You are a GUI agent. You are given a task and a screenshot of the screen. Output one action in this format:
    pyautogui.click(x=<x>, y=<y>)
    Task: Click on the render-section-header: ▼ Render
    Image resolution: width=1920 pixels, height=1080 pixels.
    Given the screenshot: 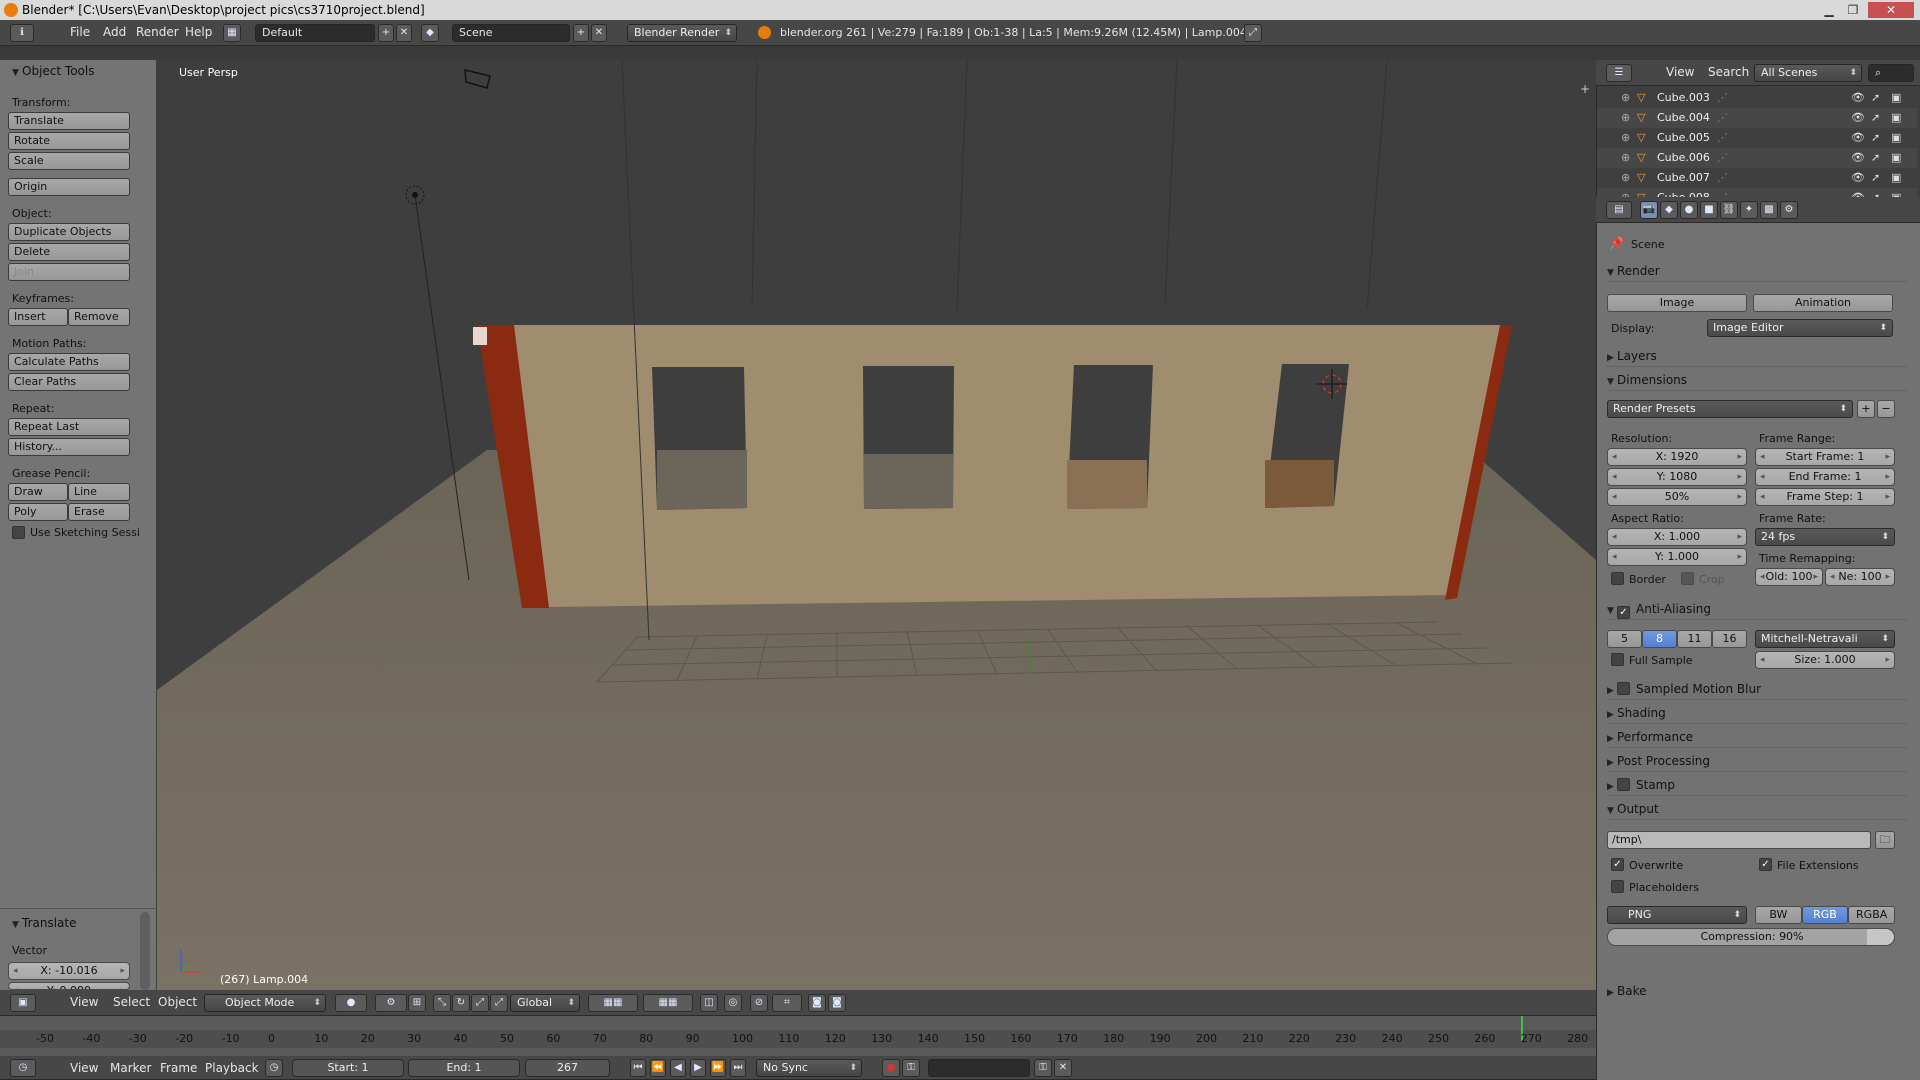 What is the action you would take?
    pyautogui.click(x=1757, y=271)
    